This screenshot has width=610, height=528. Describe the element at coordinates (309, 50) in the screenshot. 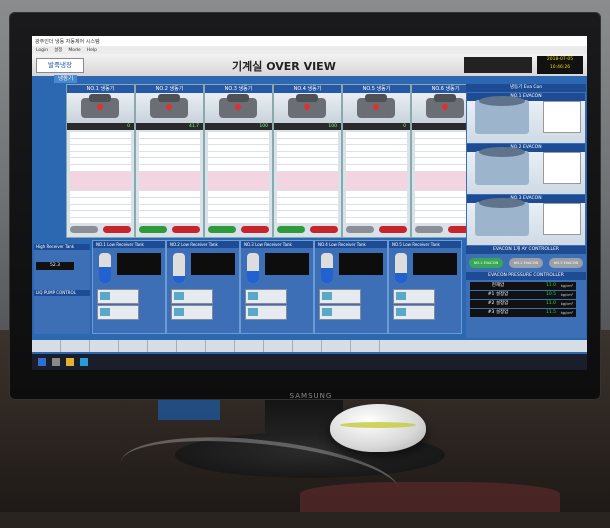

I see `menubar: Login 설정 Mode Help` at that location.